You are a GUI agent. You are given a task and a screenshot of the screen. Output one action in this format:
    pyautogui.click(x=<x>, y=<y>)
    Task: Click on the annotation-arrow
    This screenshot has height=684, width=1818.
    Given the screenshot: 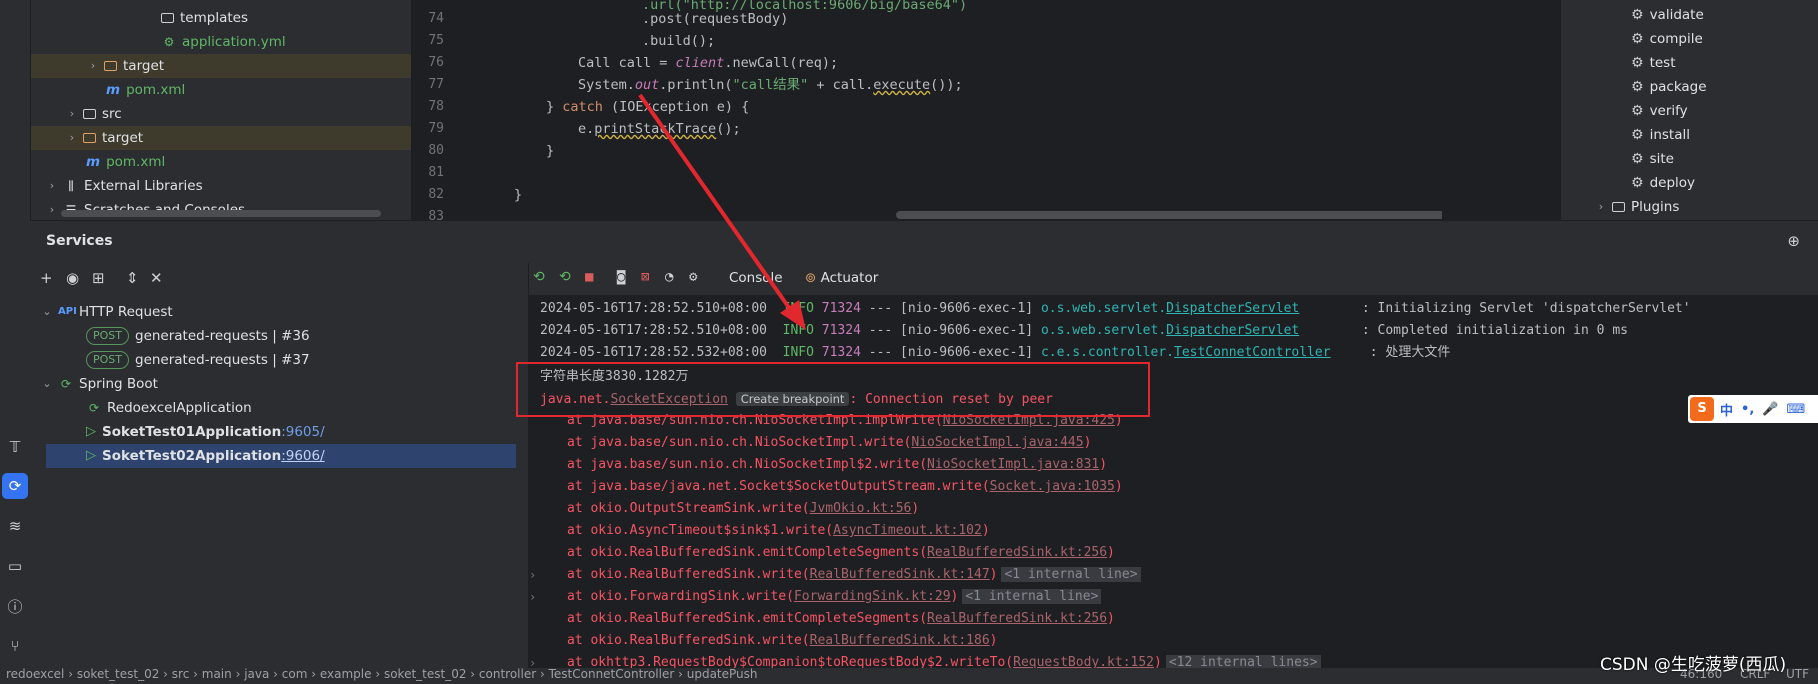 What is the action you would take?
    pyautogui.click(x=722, y=211)
    